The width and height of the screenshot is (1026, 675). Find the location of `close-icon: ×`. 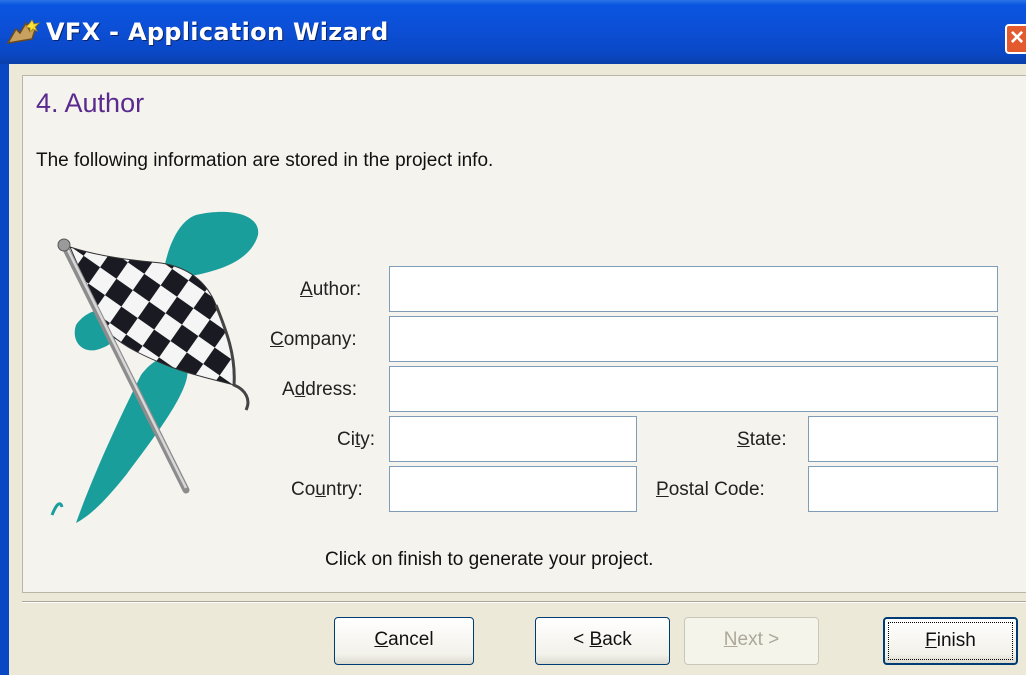

close-icon: × is located at coordinates (1017, 37).